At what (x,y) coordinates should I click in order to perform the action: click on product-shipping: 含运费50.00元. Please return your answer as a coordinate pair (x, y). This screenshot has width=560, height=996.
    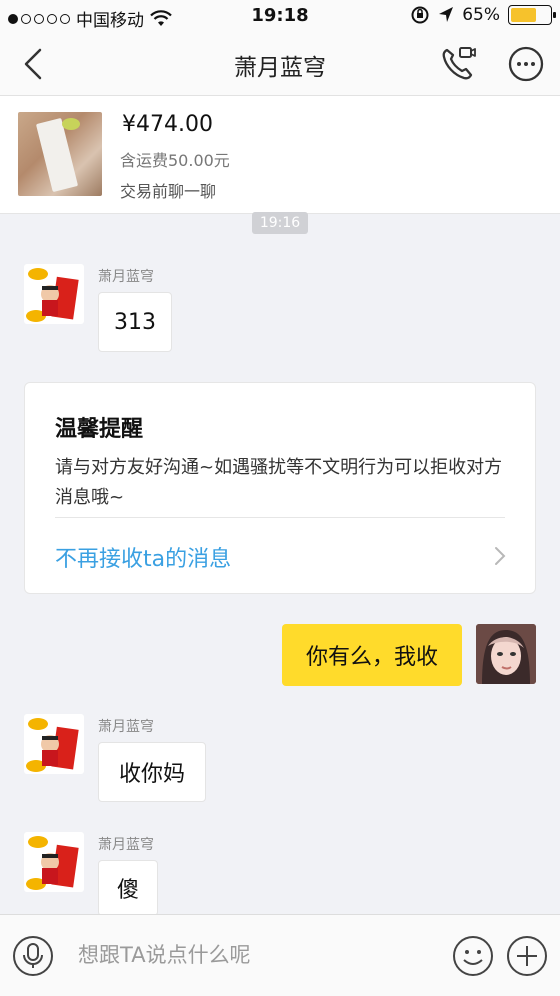
    Looking at the image, I should click on (175, 160).